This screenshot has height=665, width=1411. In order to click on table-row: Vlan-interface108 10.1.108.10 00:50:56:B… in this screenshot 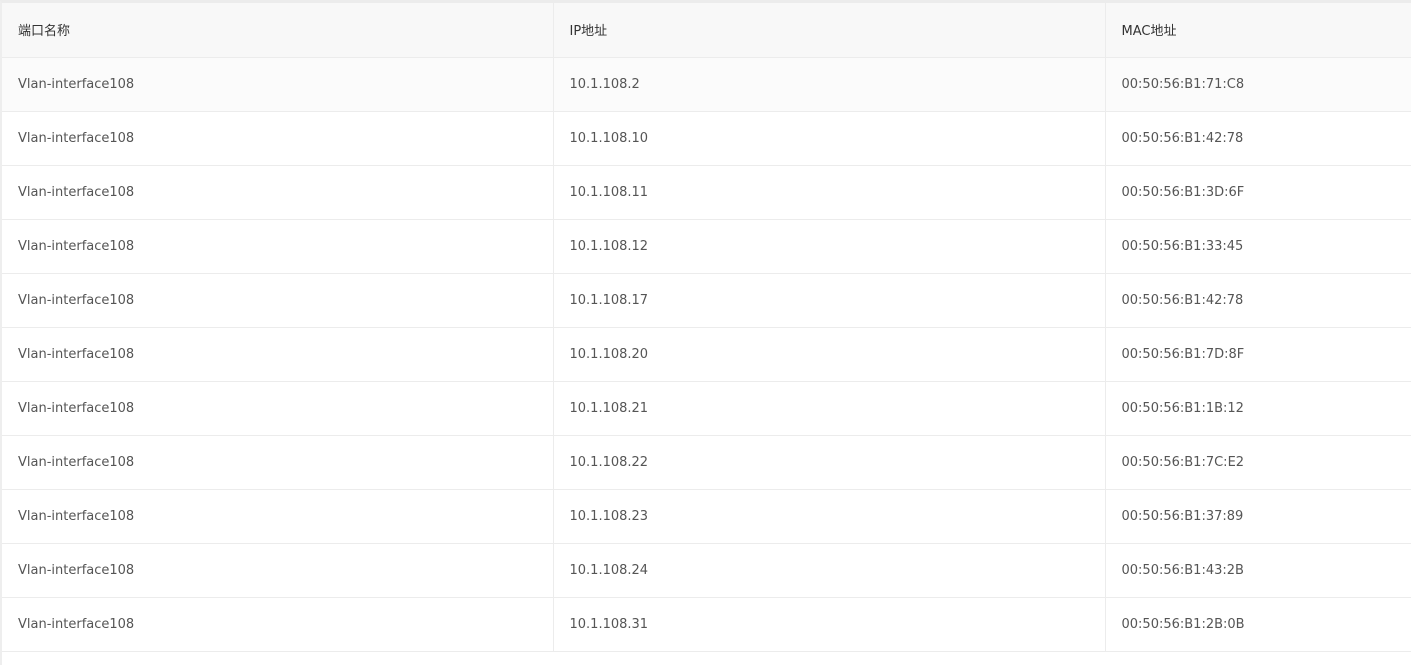, I will do `click(706, 138)`.